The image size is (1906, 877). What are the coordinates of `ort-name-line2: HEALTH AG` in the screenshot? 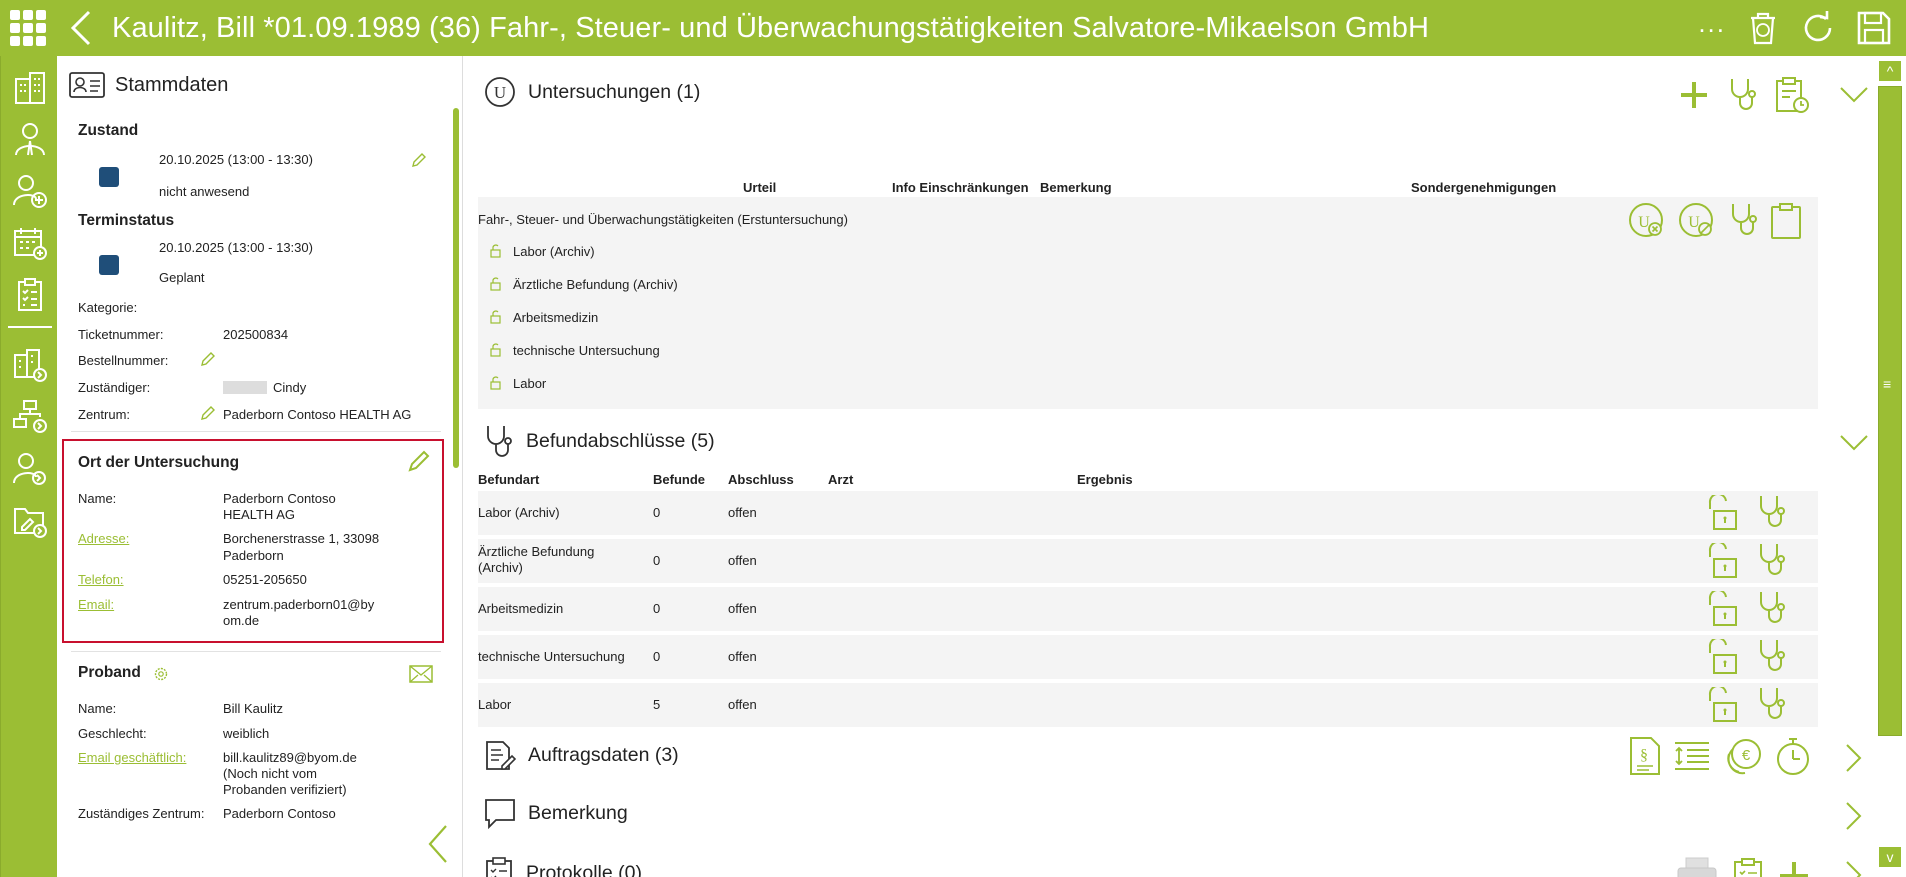 It's located at (259, 514).